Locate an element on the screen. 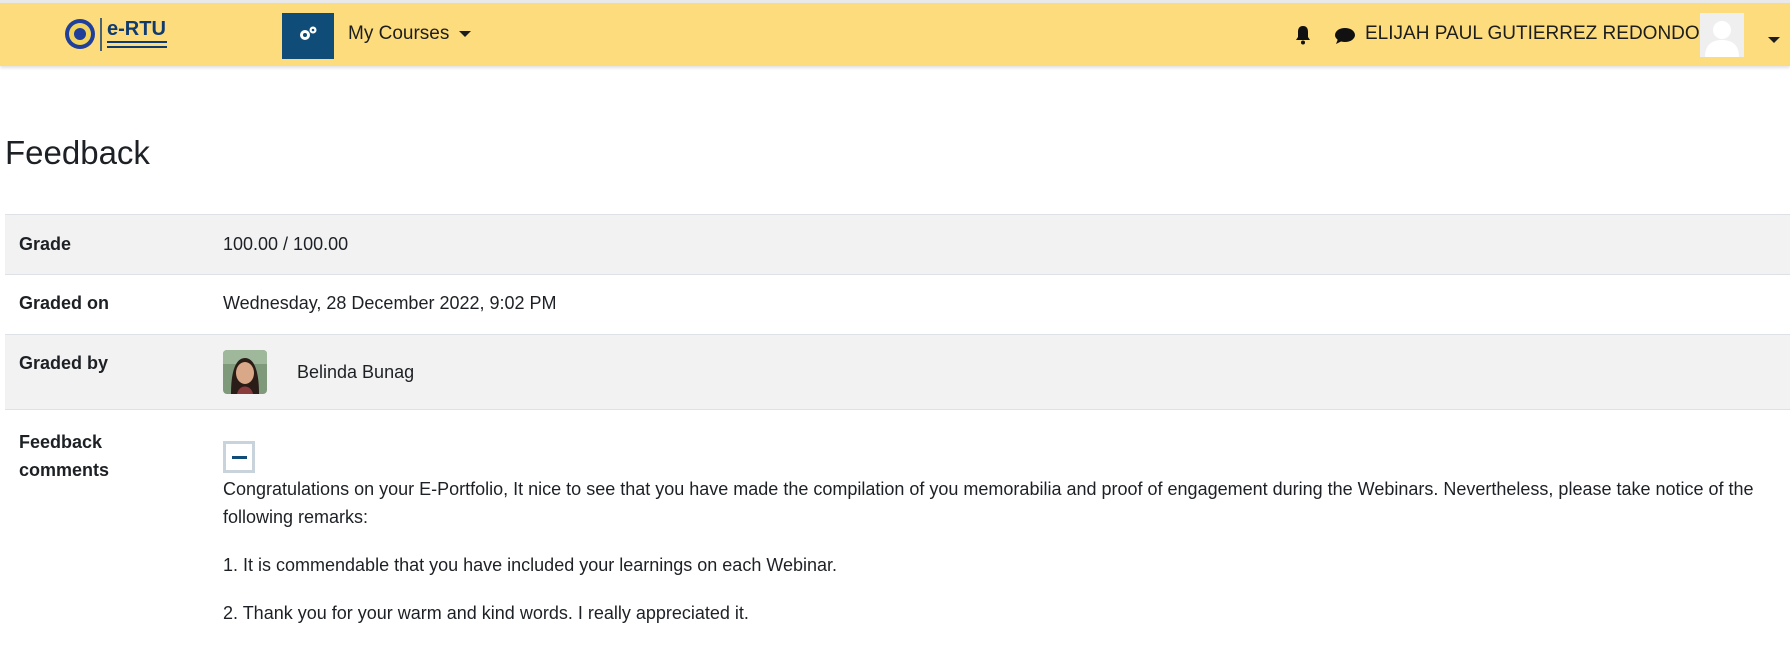  chat-icon is located at coordinates (1345, 38).